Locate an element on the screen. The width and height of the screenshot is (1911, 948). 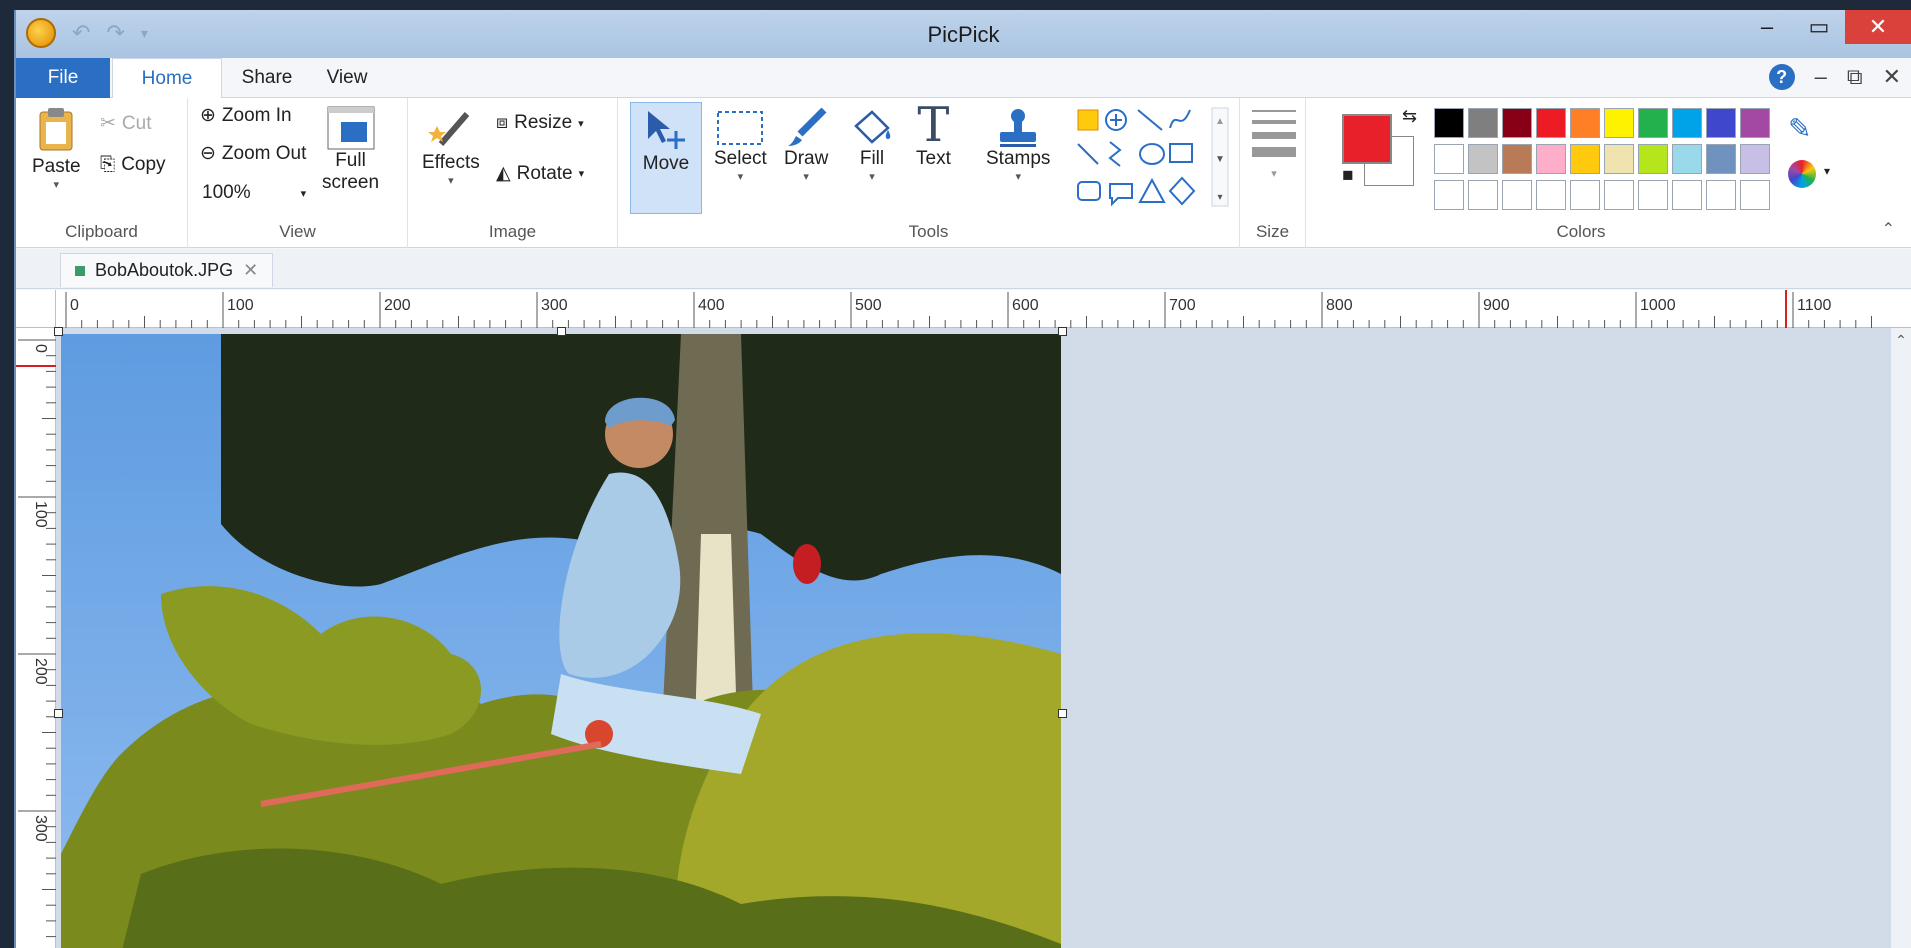
resize-button: ⧈ Resize ▾ is located at coordinates (540, 123).